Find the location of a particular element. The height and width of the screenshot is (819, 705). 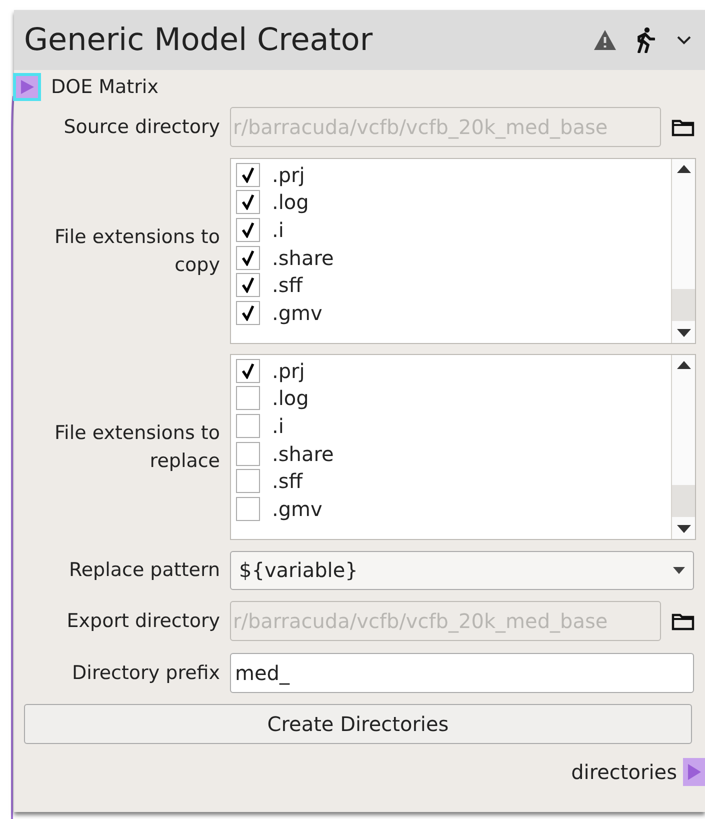

node-title: Generic Model Creator is located at coordinates (199, 40).